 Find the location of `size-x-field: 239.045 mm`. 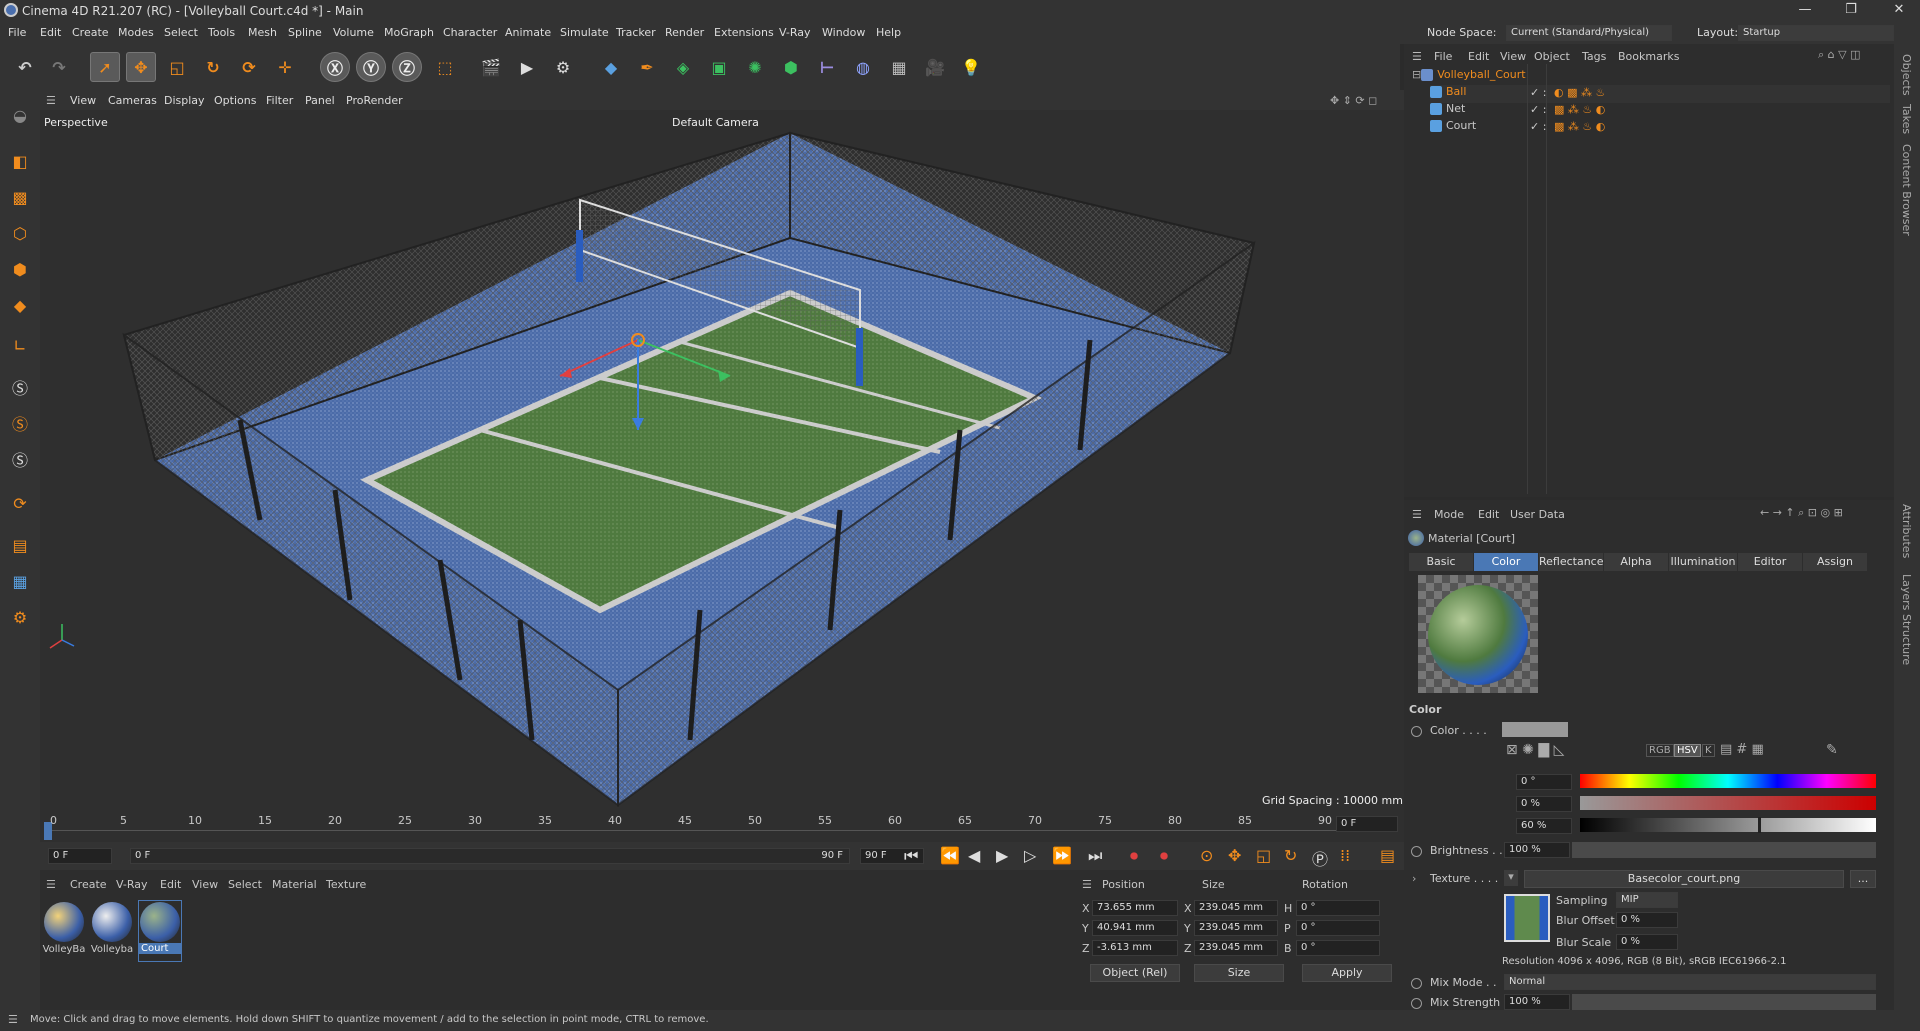

size-x-field: 239.045 mm is located at coordinates (1236, 908).